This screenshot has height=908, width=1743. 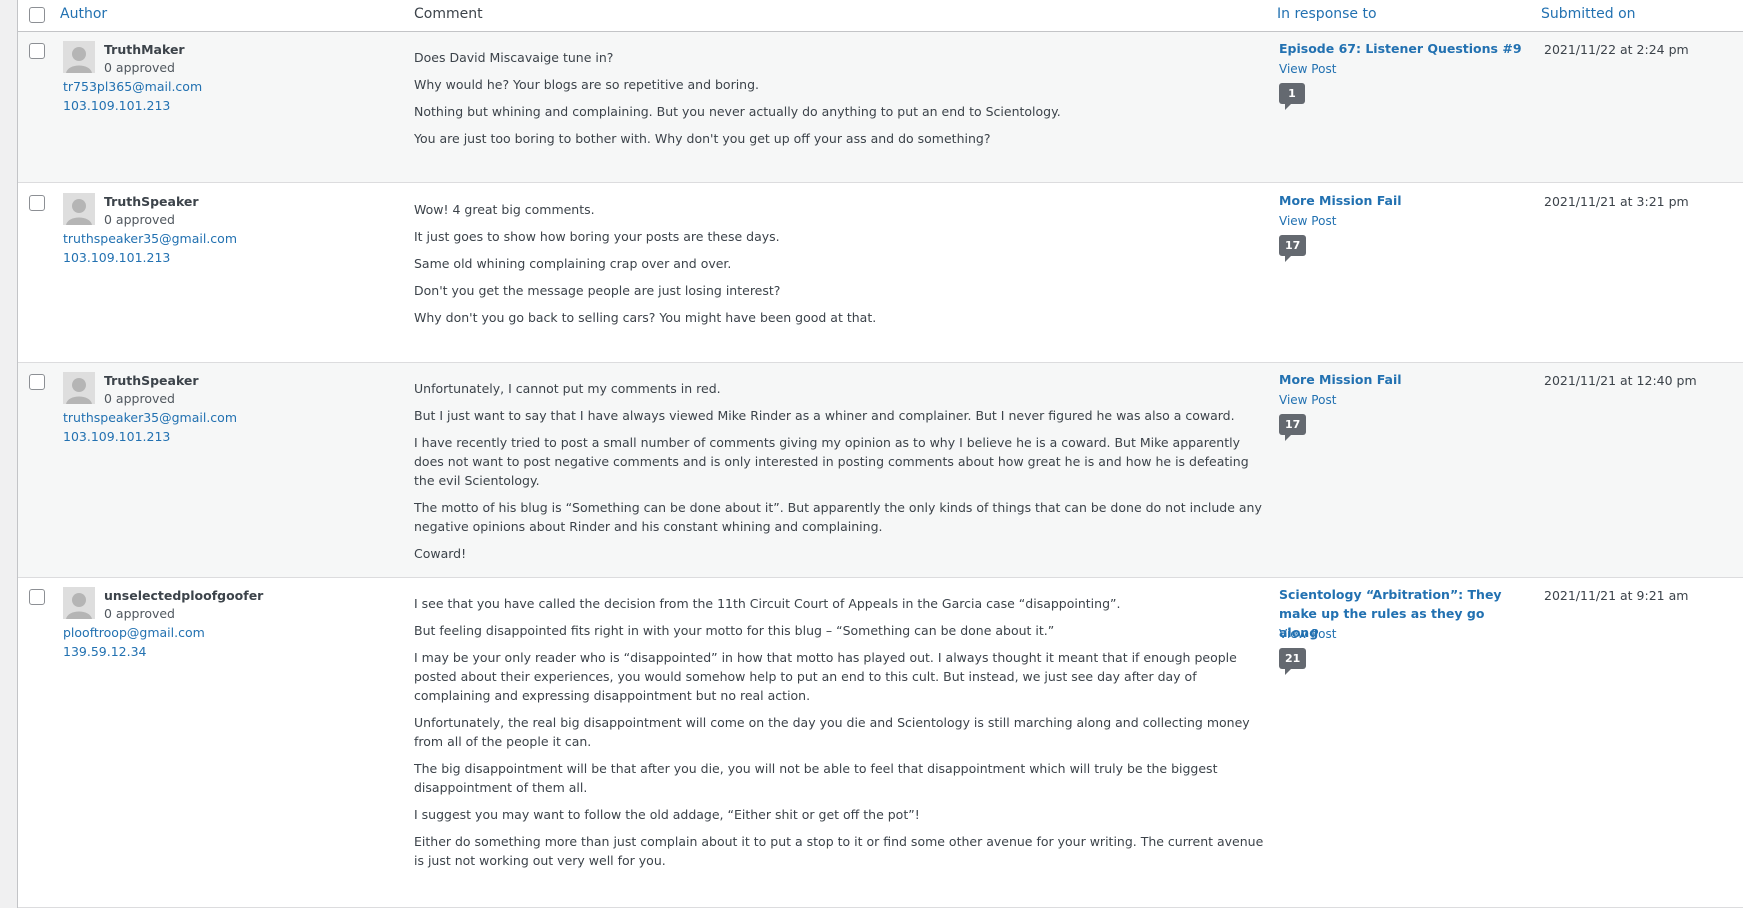 I want to click on column-in-response-to: In response to, so click(x=1327, y=14).